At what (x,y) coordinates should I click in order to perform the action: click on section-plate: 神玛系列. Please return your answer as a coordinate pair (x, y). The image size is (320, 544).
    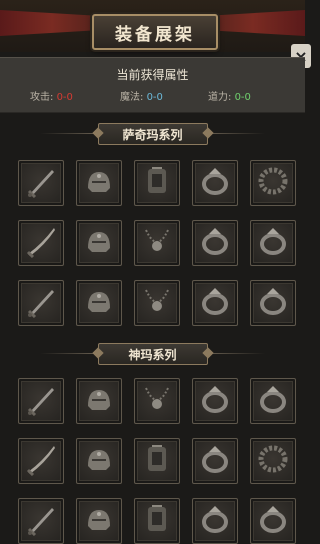
    Looking at the image, I should click on (152, 354).